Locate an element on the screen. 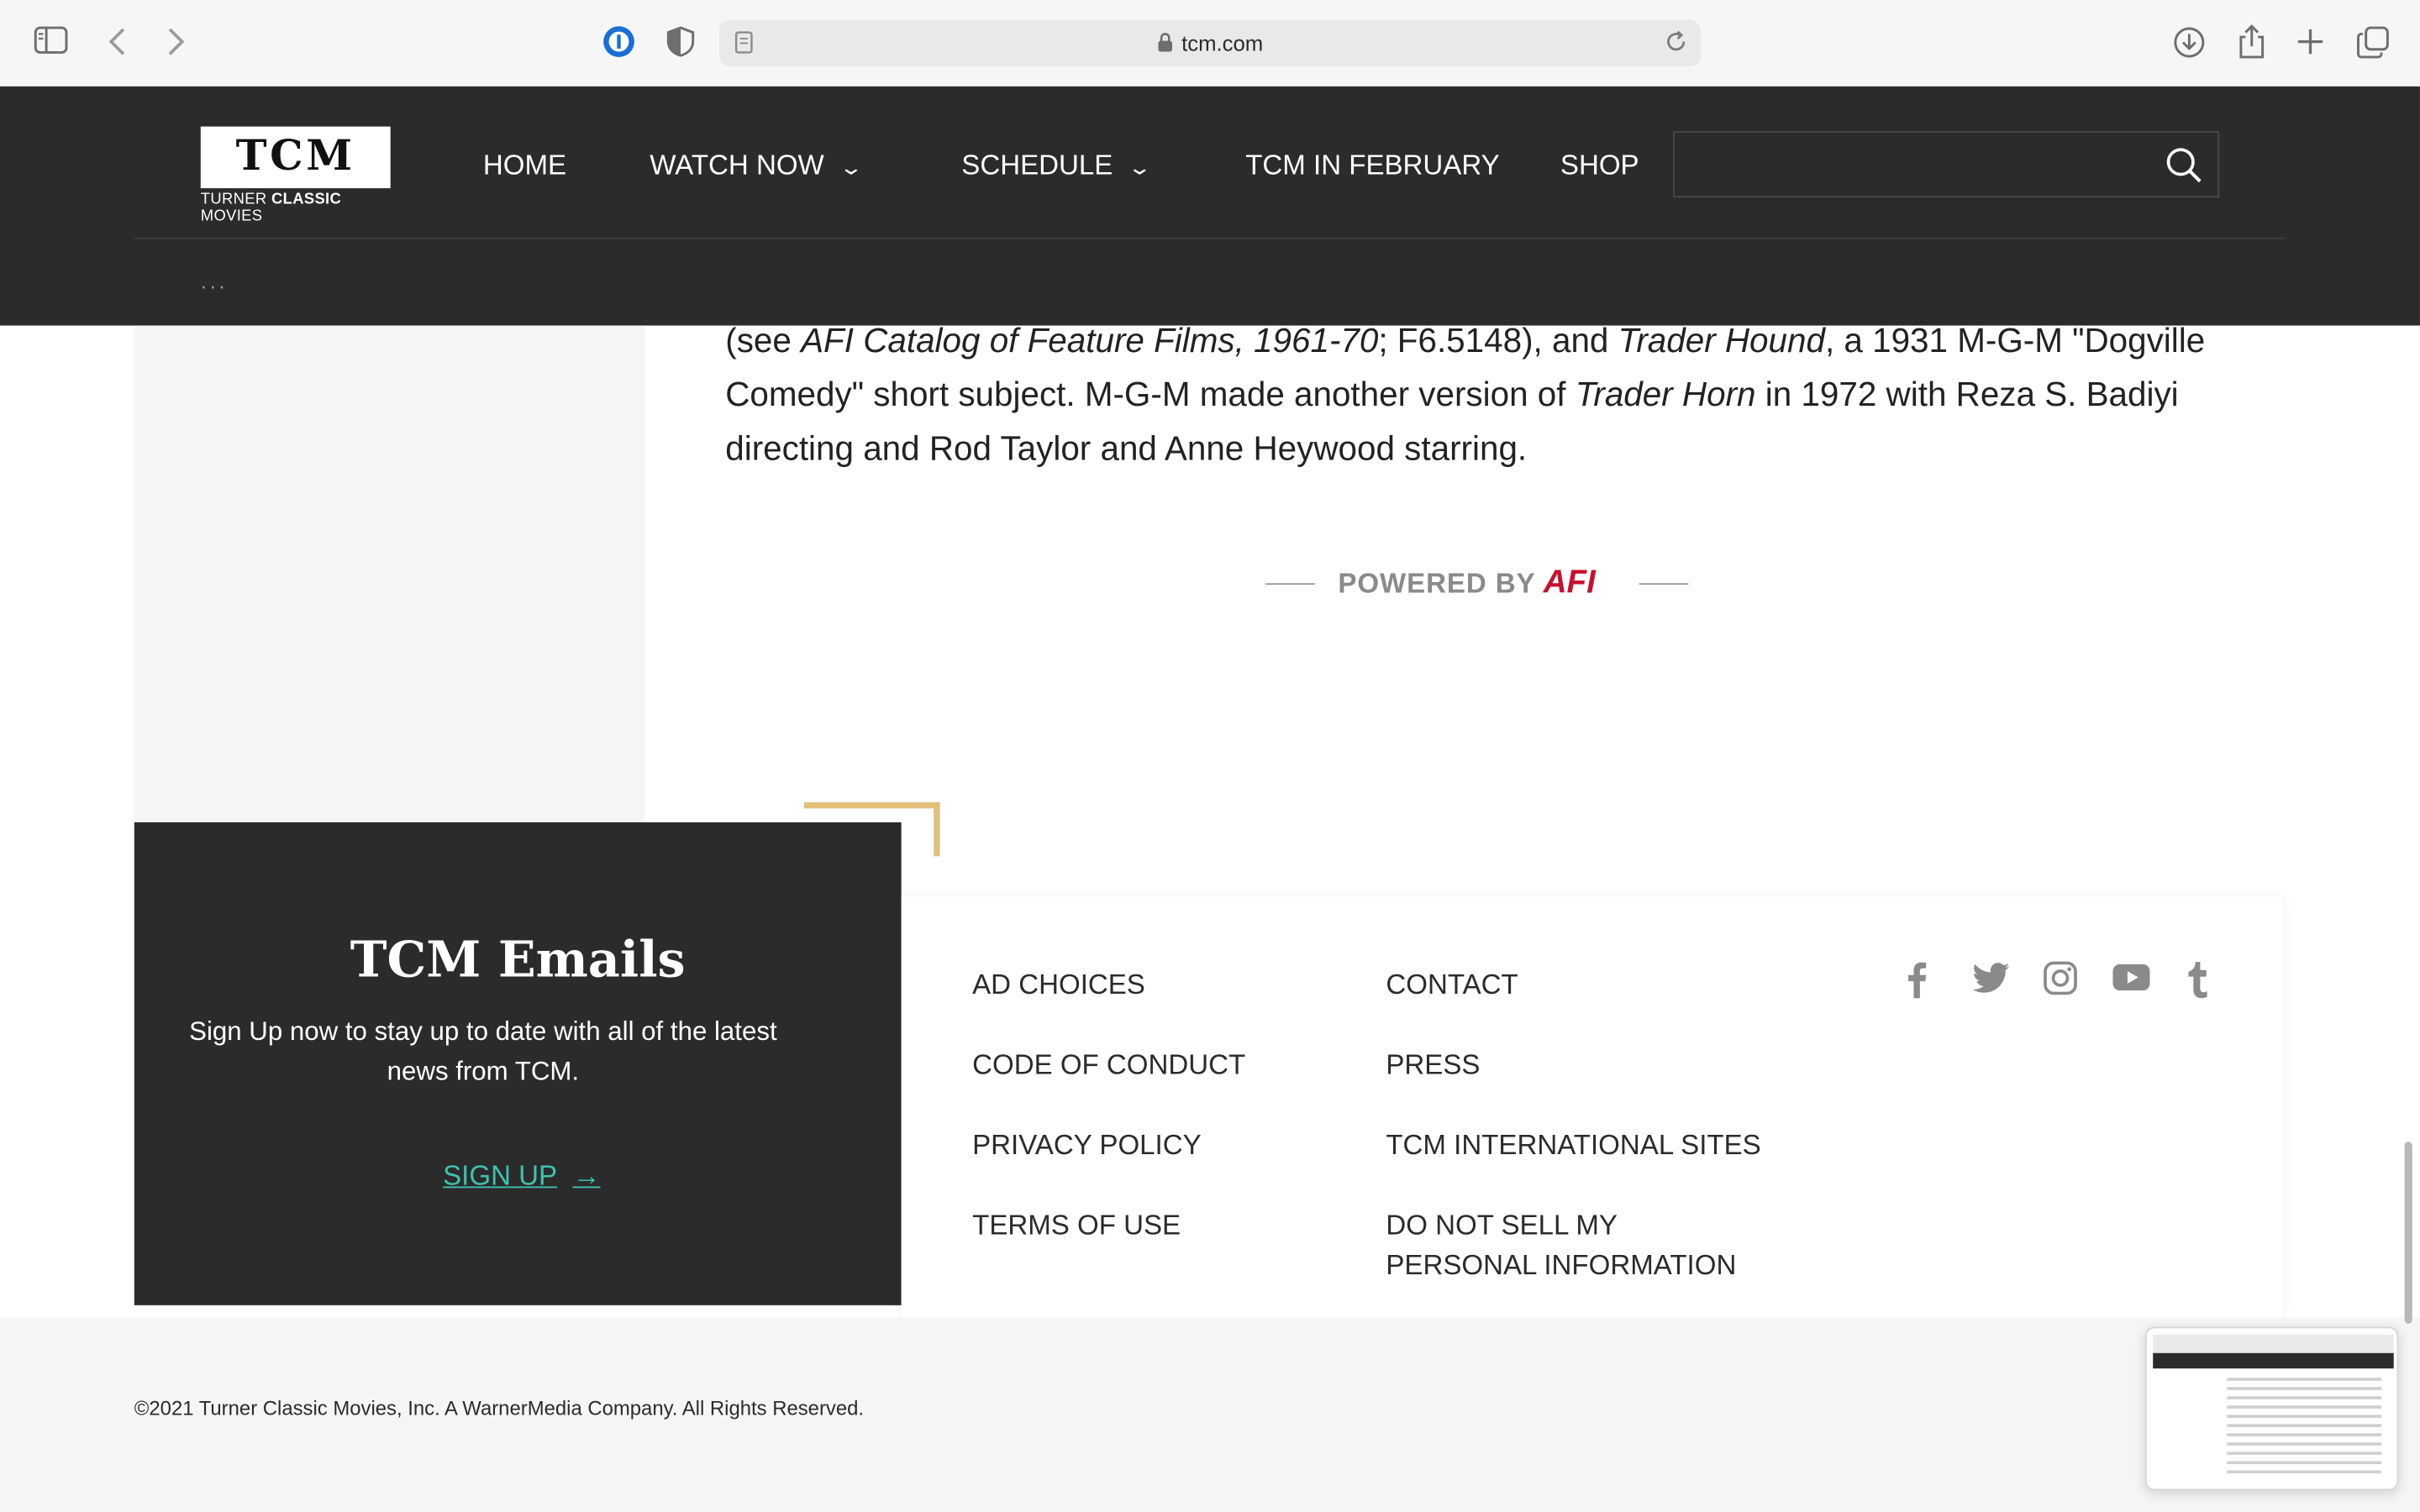  browser-toolbar: tcm.com is located at coordinates (1210, 43).